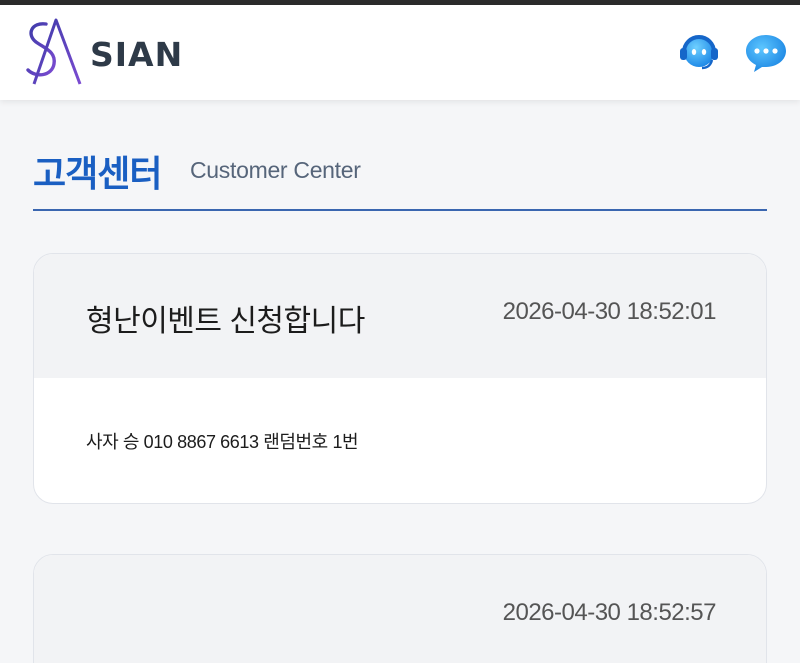 The width and height of the screenshot is (800, 663). I want to click on brand-logo: SIAN, so click(122, 53).